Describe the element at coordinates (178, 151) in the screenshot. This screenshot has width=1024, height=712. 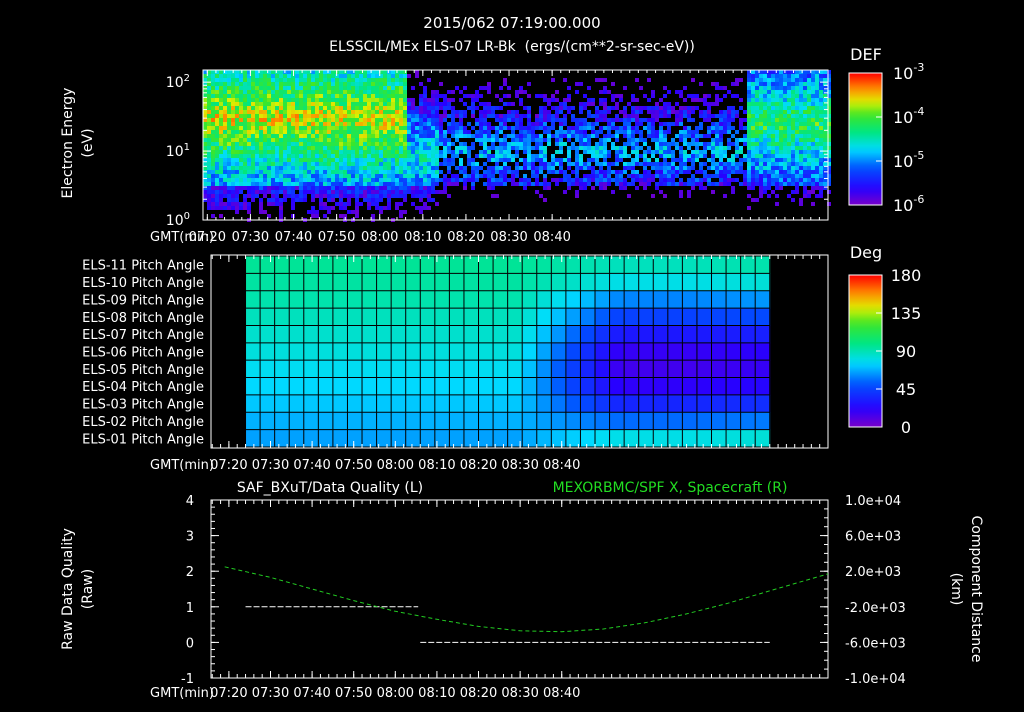
I see `spectrogram-ytick-label: 101` at that location.